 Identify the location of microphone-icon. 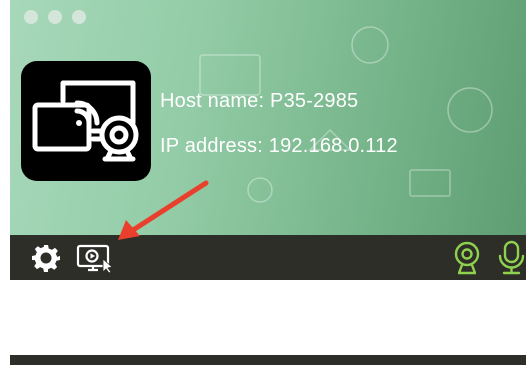
(511, 258).